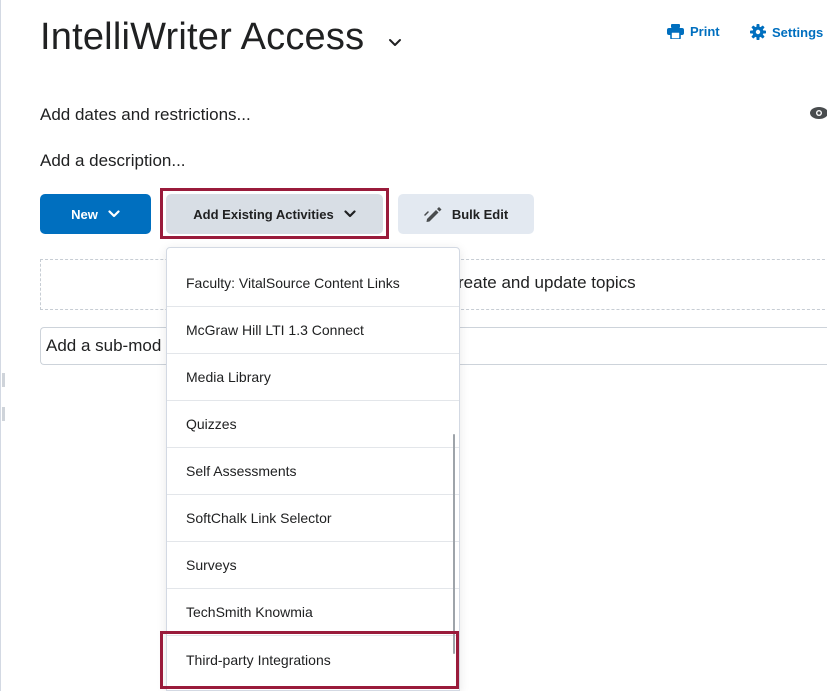 This screenshot has width=827, height=691. Describe the element at coordinates (3, 380) in the screenshot. I see `splitter-handle-top` at that location.